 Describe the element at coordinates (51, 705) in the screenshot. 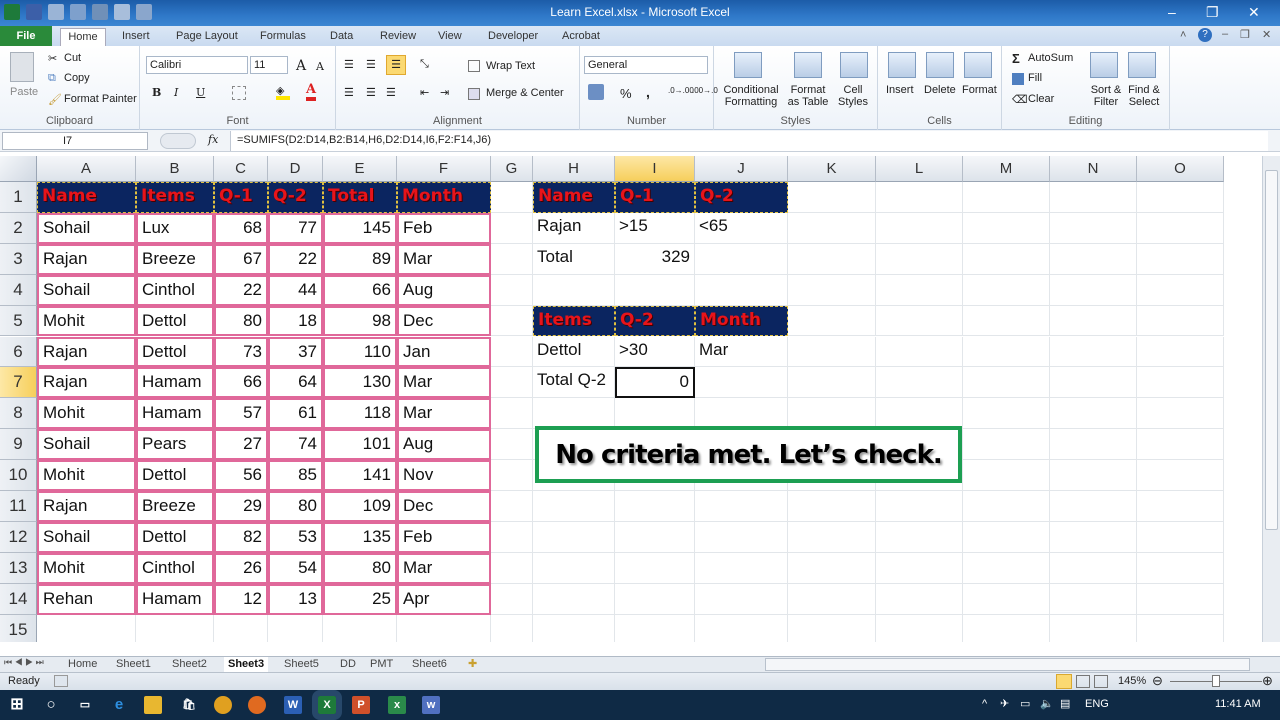

I see `cortana-icon: ○` at that location.